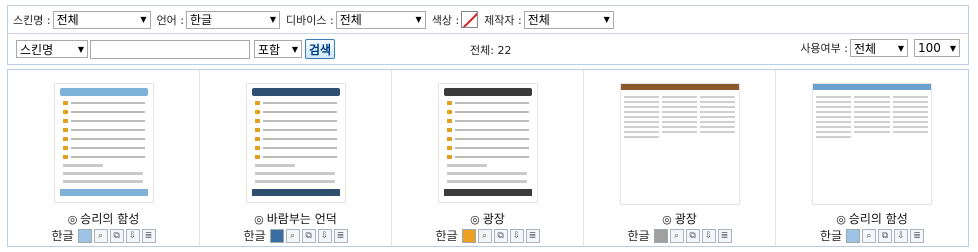 The width and height of the screenshot is (978, 252). Describe the element at coordinates (929, 48) in the screenshot. I see `page-size-select-value: 100` at that location.